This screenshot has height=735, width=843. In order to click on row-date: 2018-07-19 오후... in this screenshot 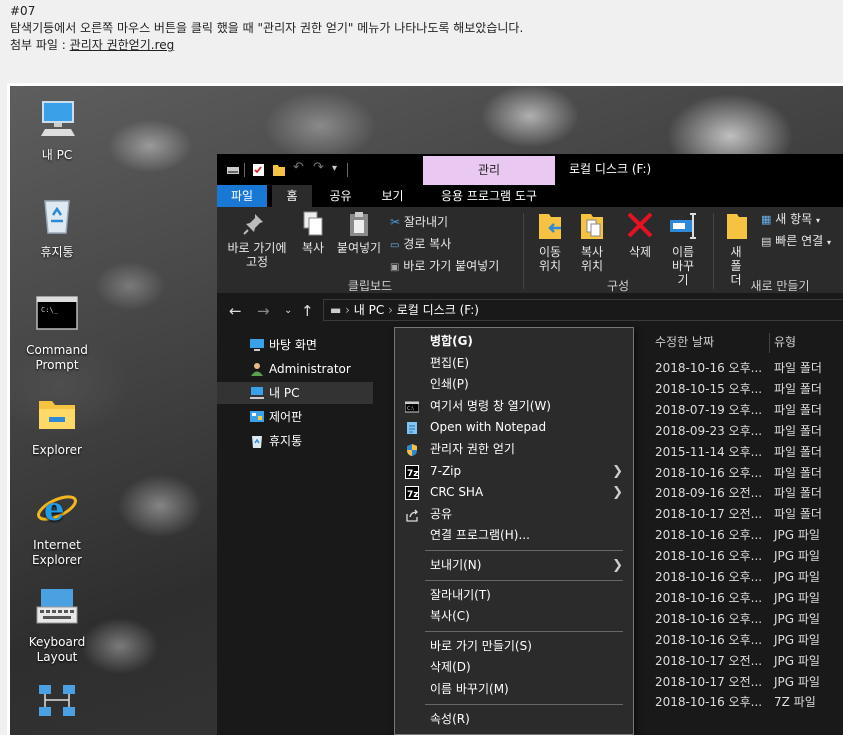, I will do `click(709, 409)`.